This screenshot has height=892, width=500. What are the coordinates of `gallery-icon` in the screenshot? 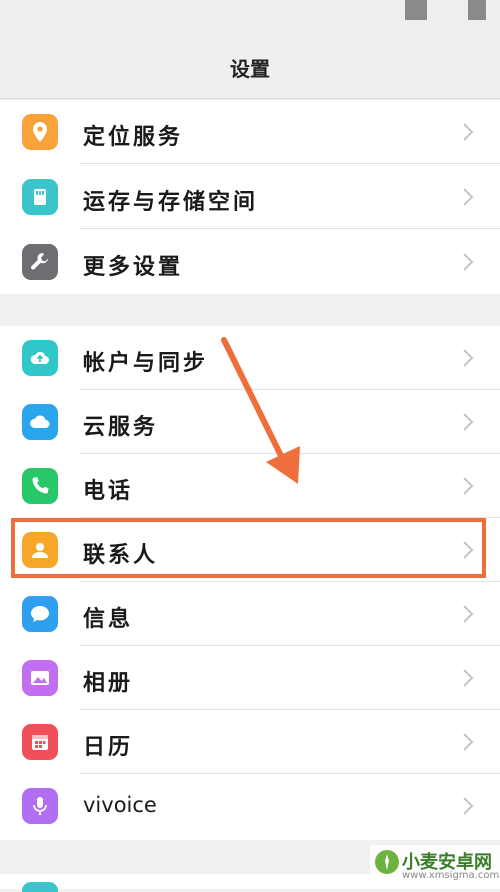 It's located at (40, 678).